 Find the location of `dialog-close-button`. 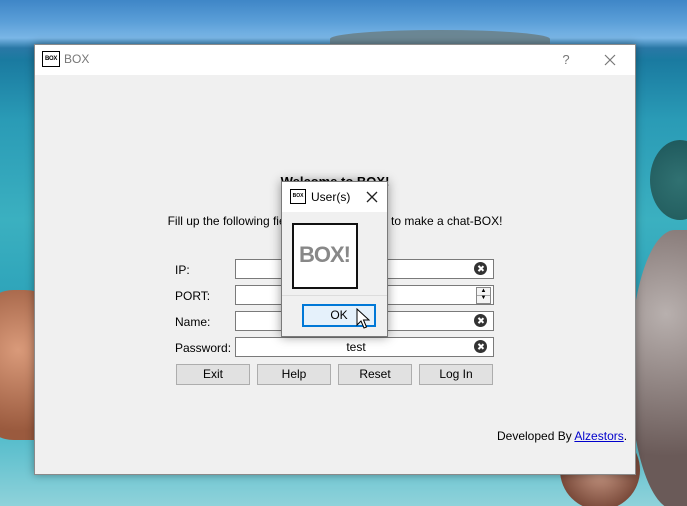

dialog-close-button is located at coordinates (372, 197).